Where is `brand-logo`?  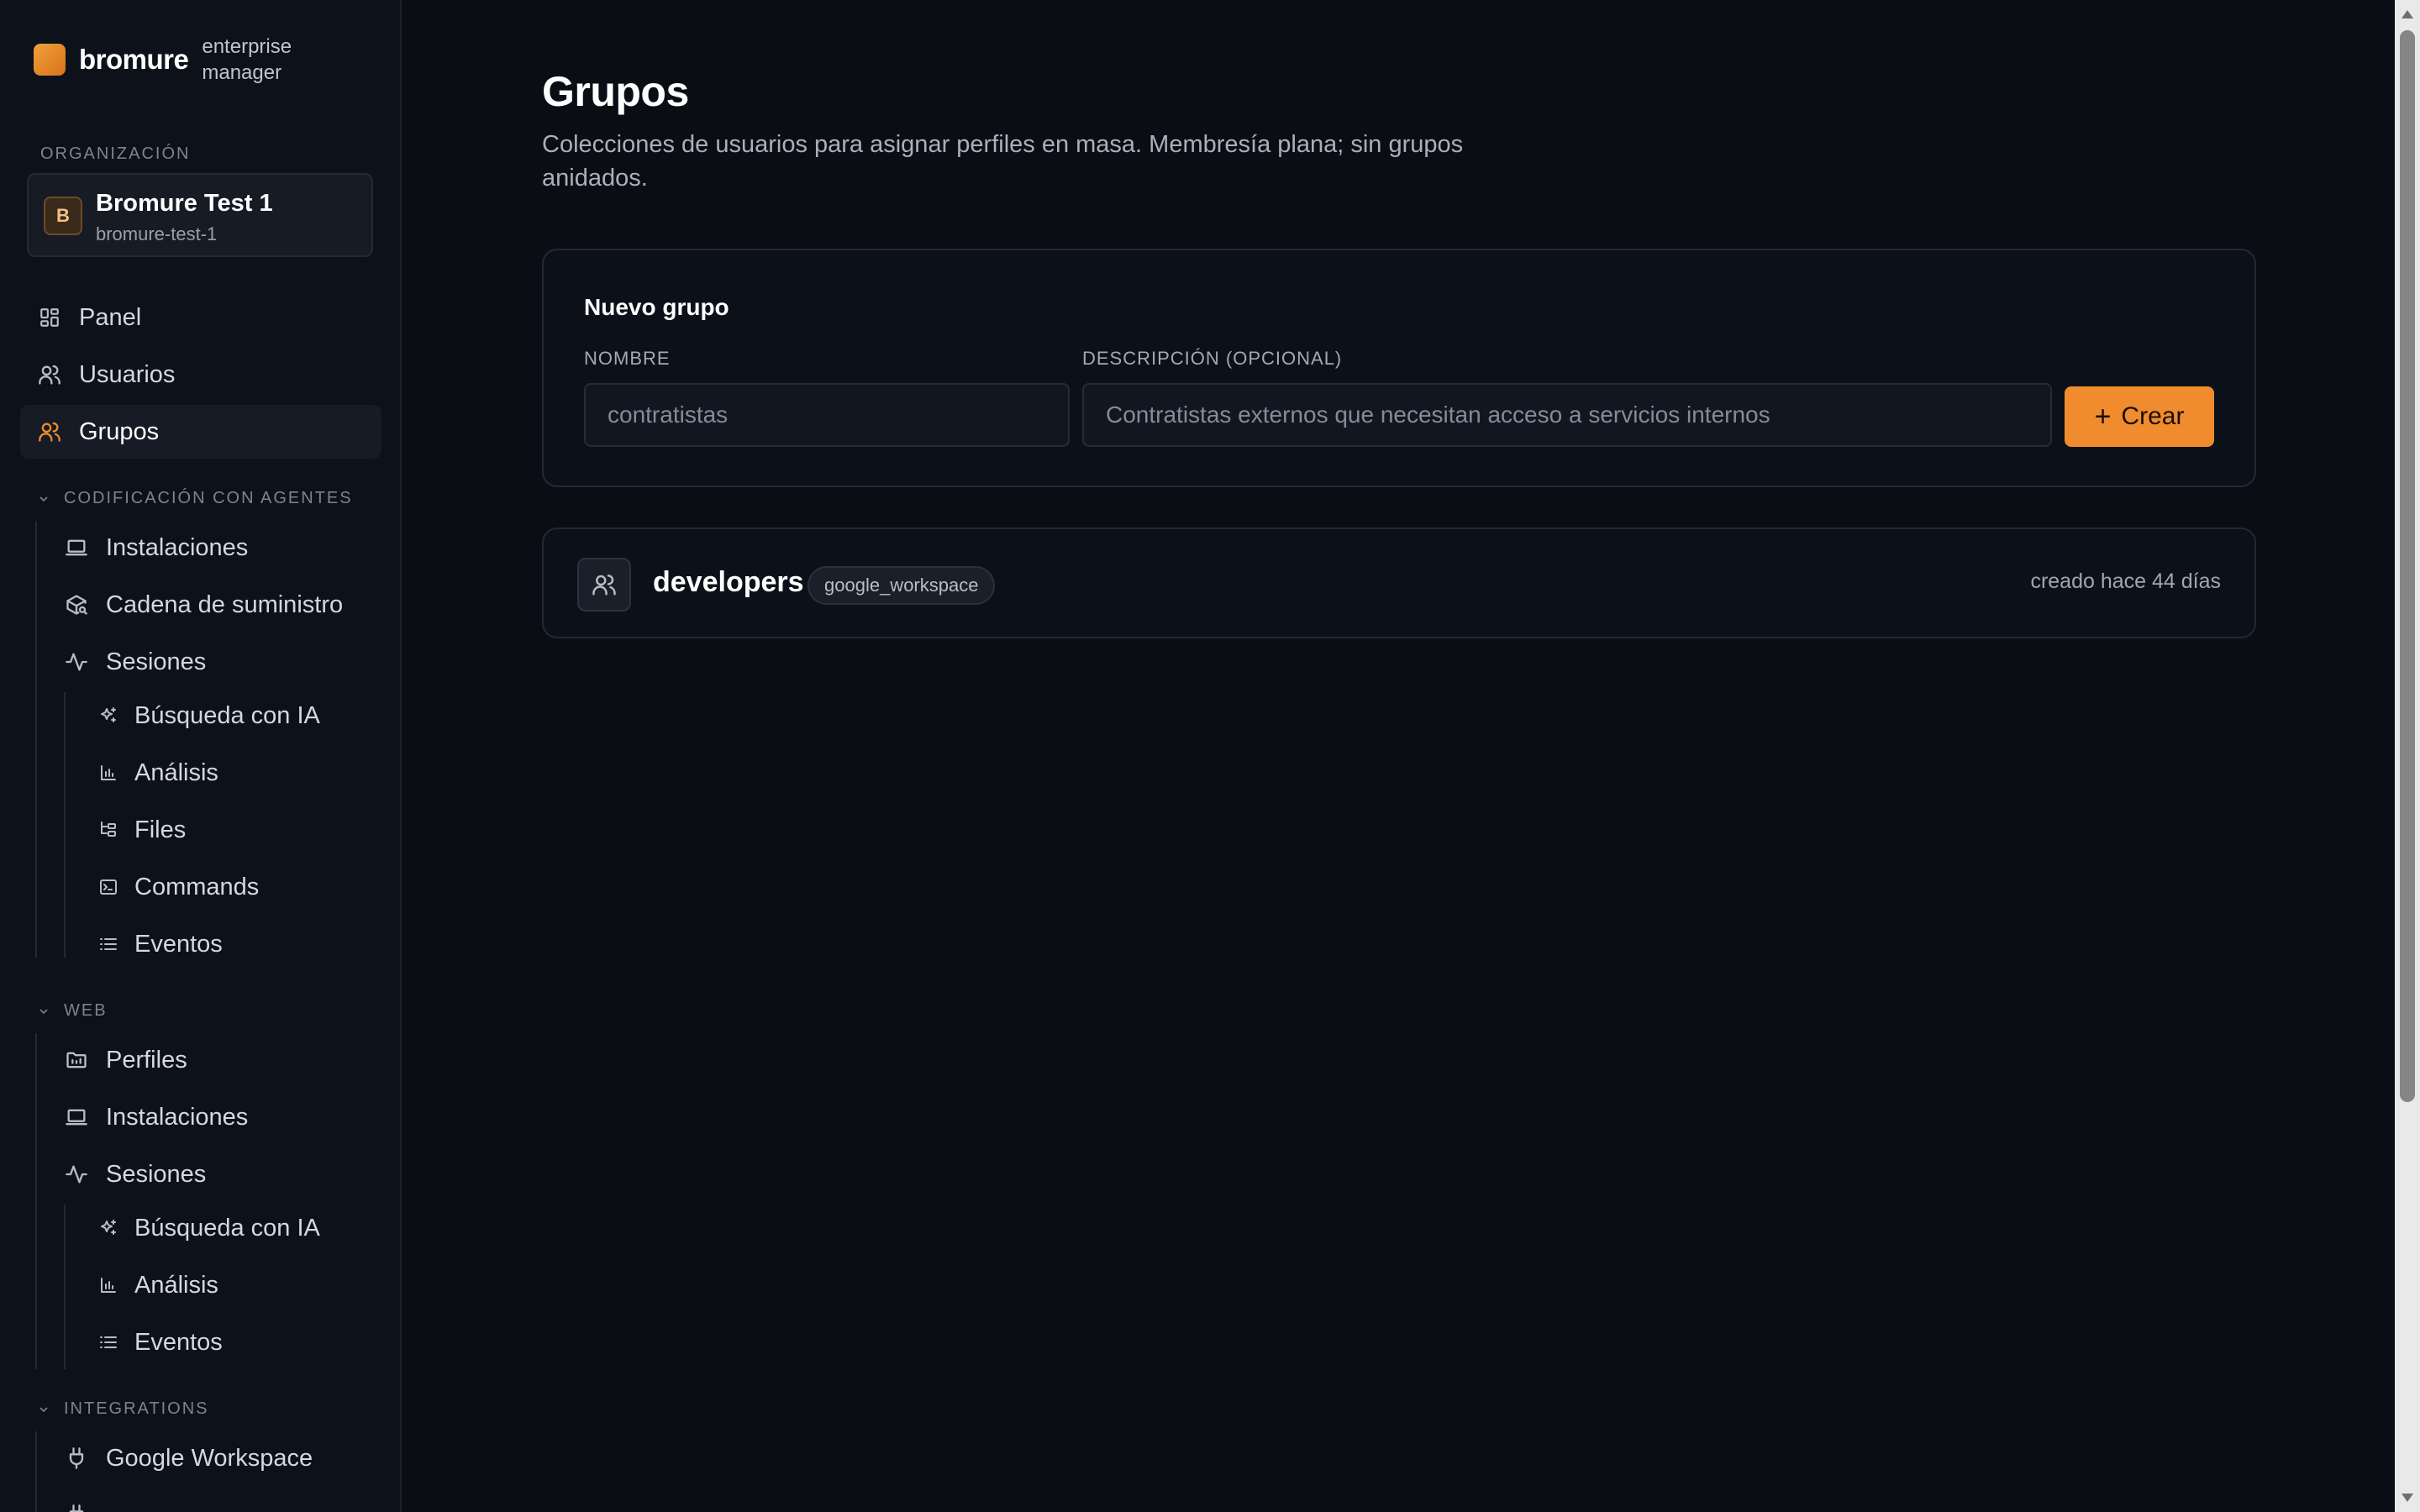
brand-logo is located at coordinates (50, 60).